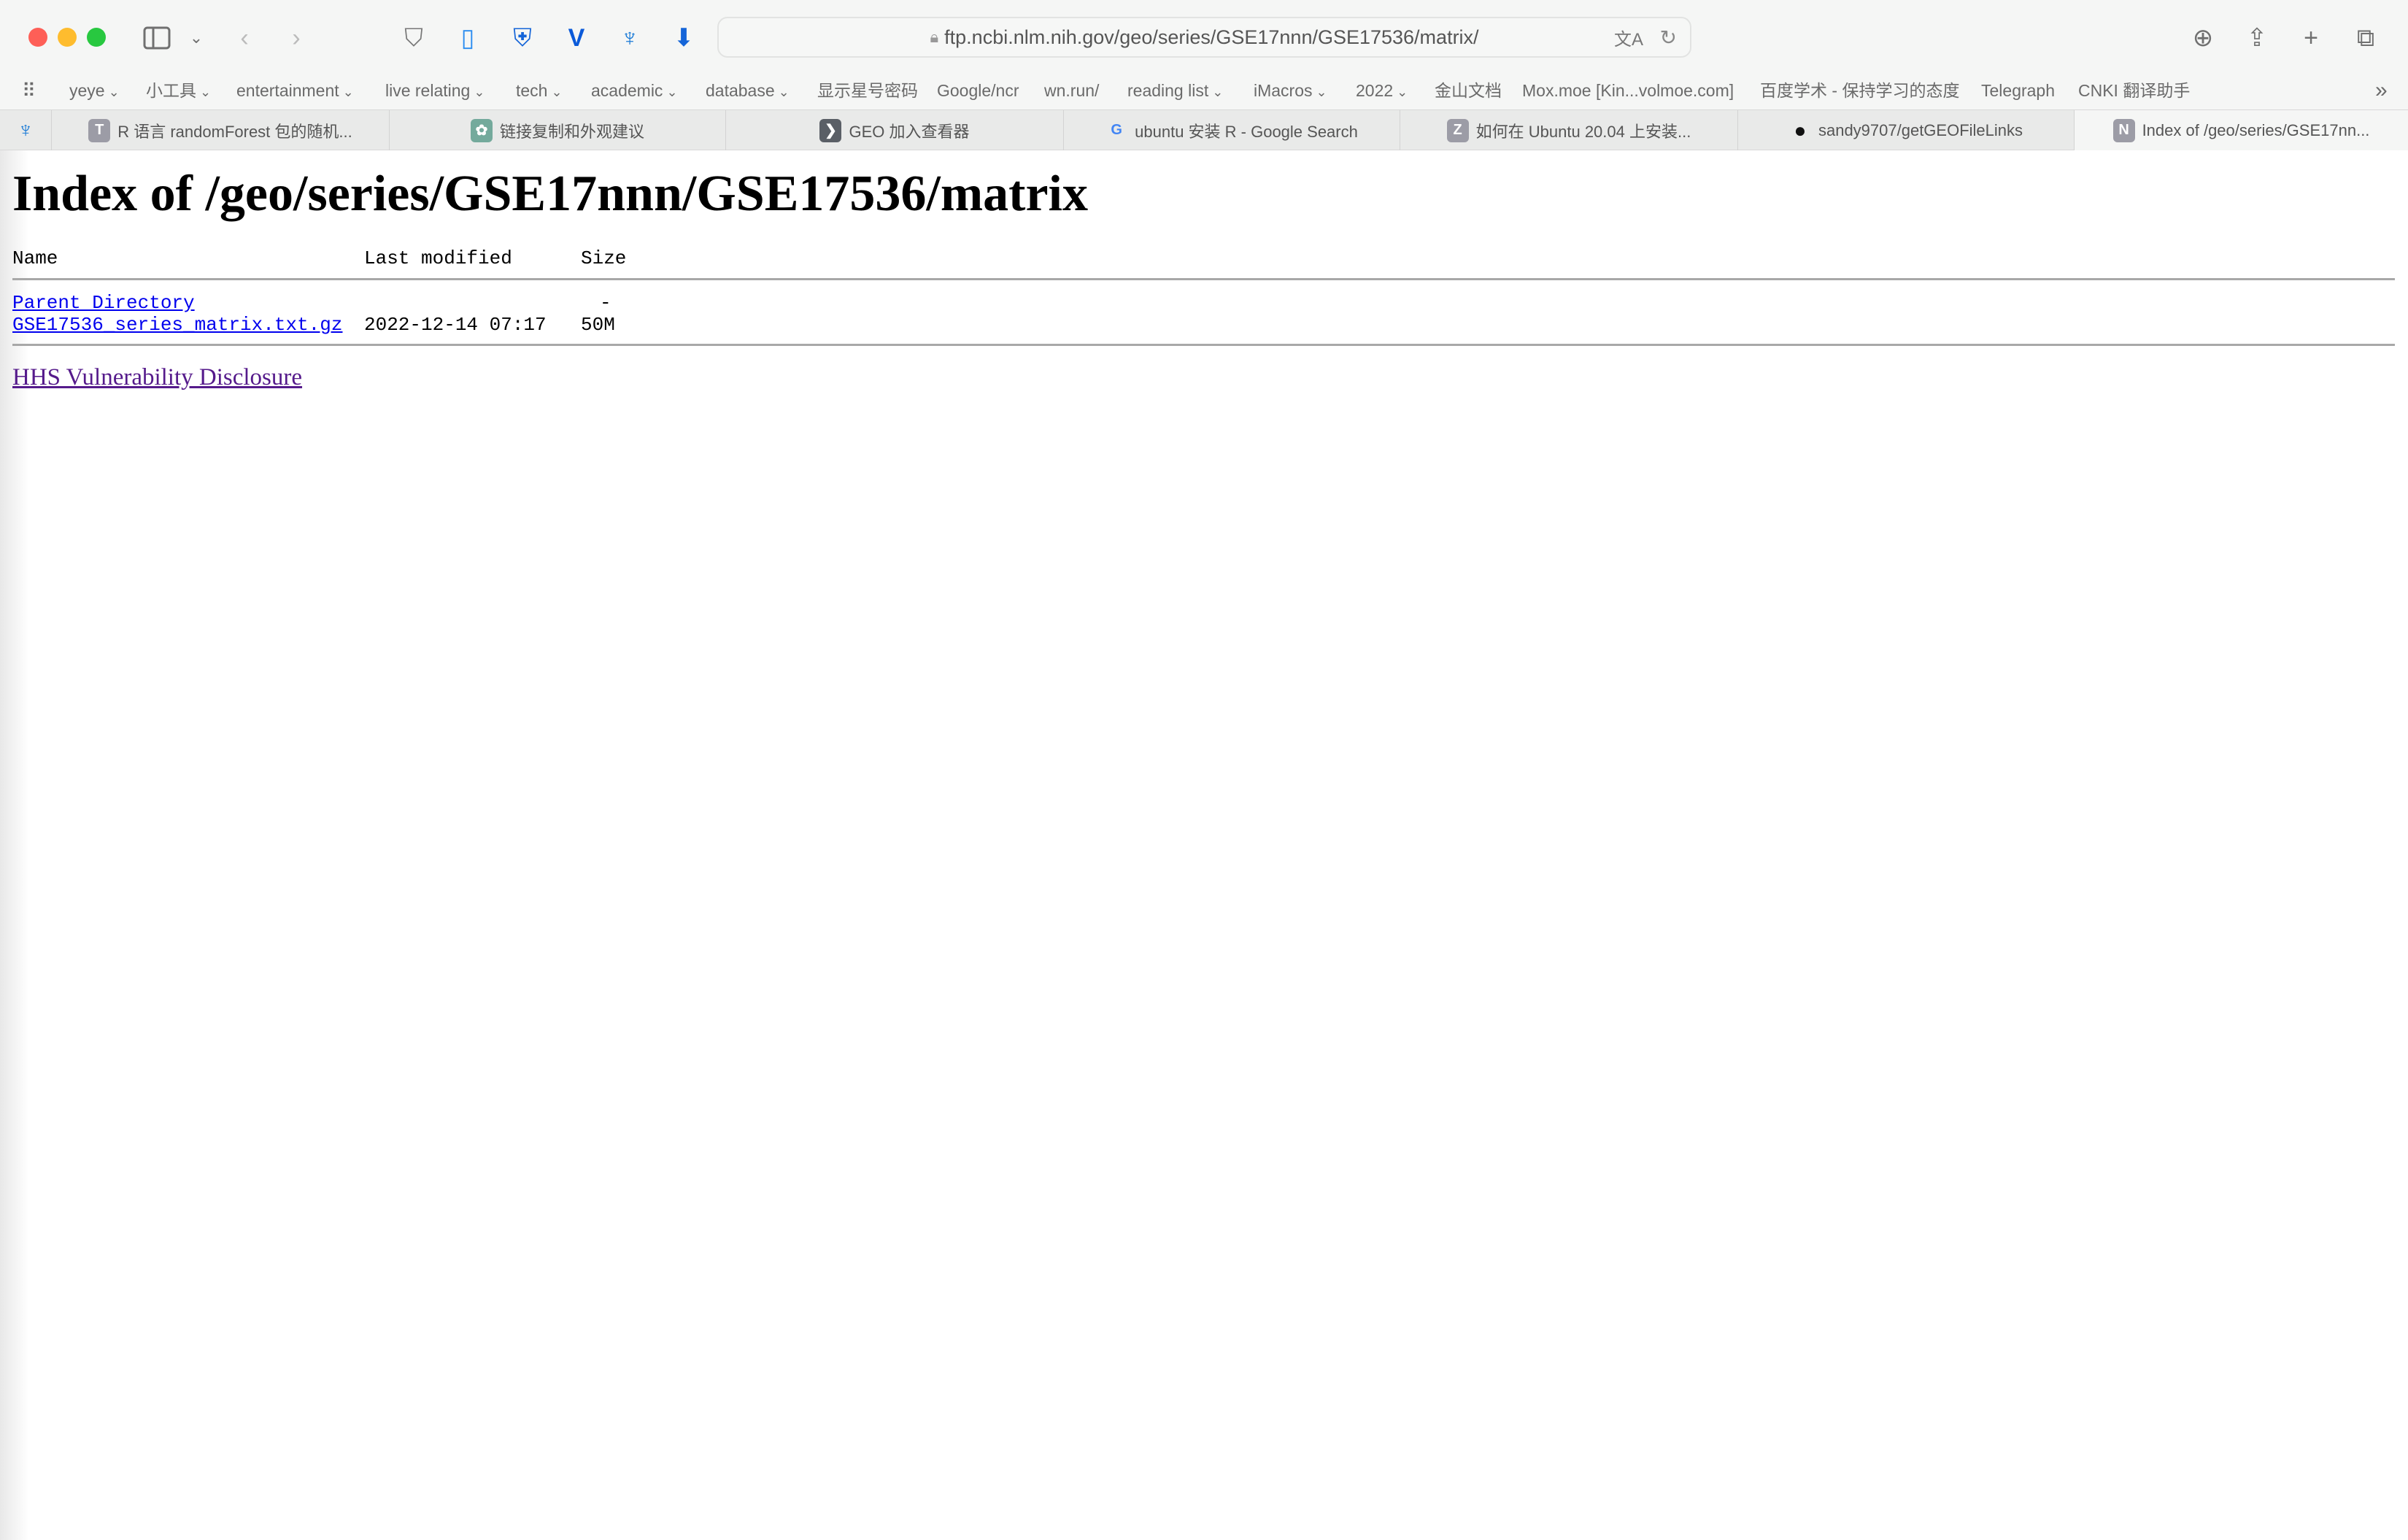 Image resolution: width=2408 pixels, height=1540 pixels. I want to click on more-bookmarks-icon: », so click(2381, 90).